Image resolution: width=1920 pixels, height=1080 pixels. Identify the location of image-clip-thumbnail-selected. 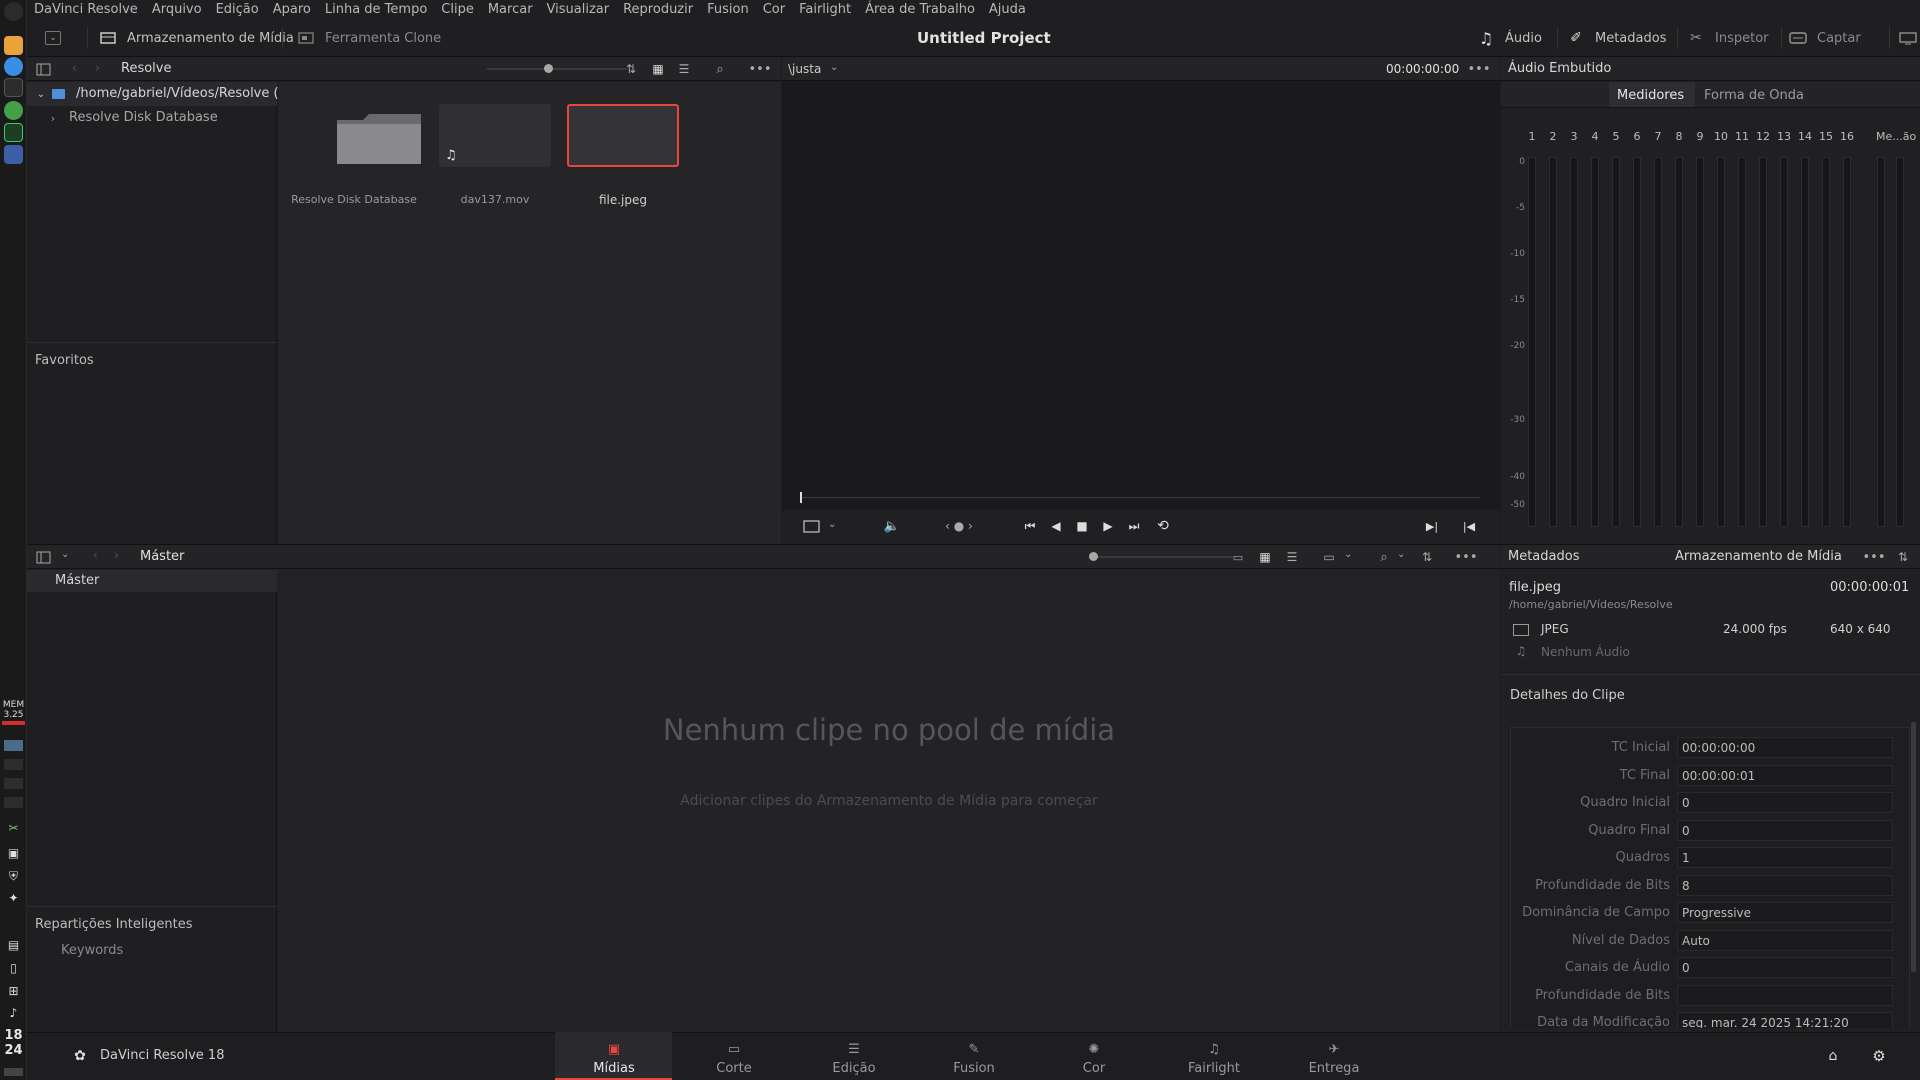
(623, 135).